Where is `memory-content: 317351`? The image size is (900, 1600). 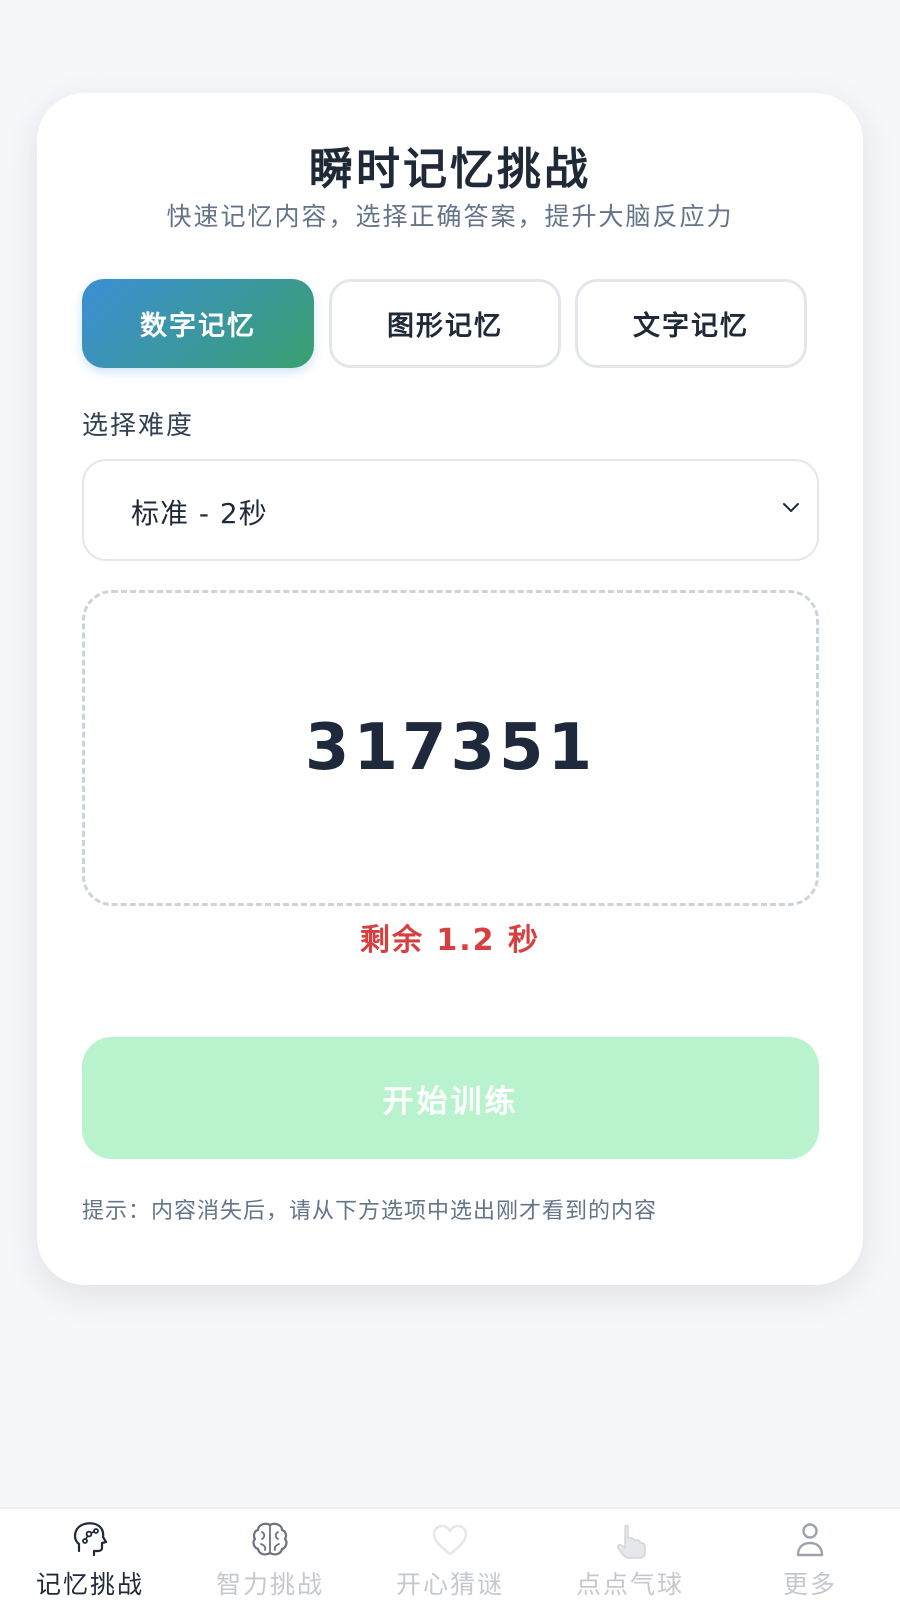 memory-content: 317351 is located at coordinates (450, 748).